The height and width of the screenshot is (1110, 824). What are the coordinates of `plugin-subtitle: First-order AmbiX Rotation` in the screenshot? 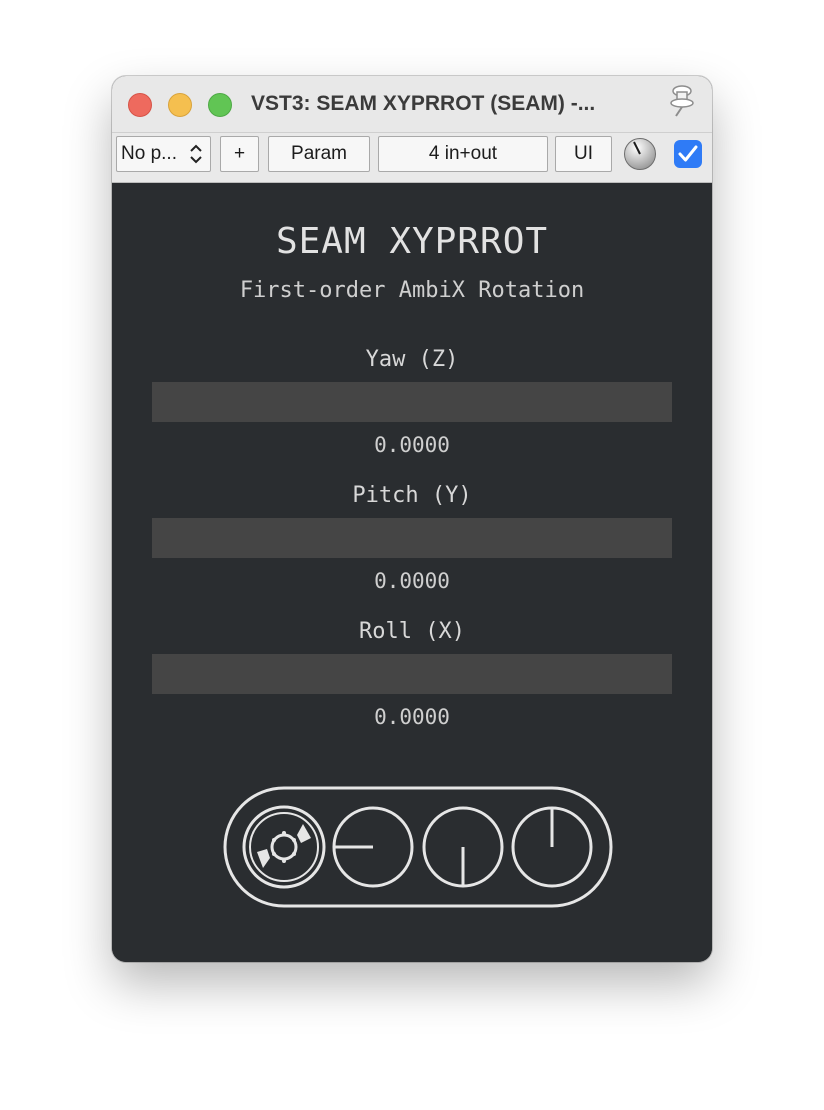 It's located at (412, 290).